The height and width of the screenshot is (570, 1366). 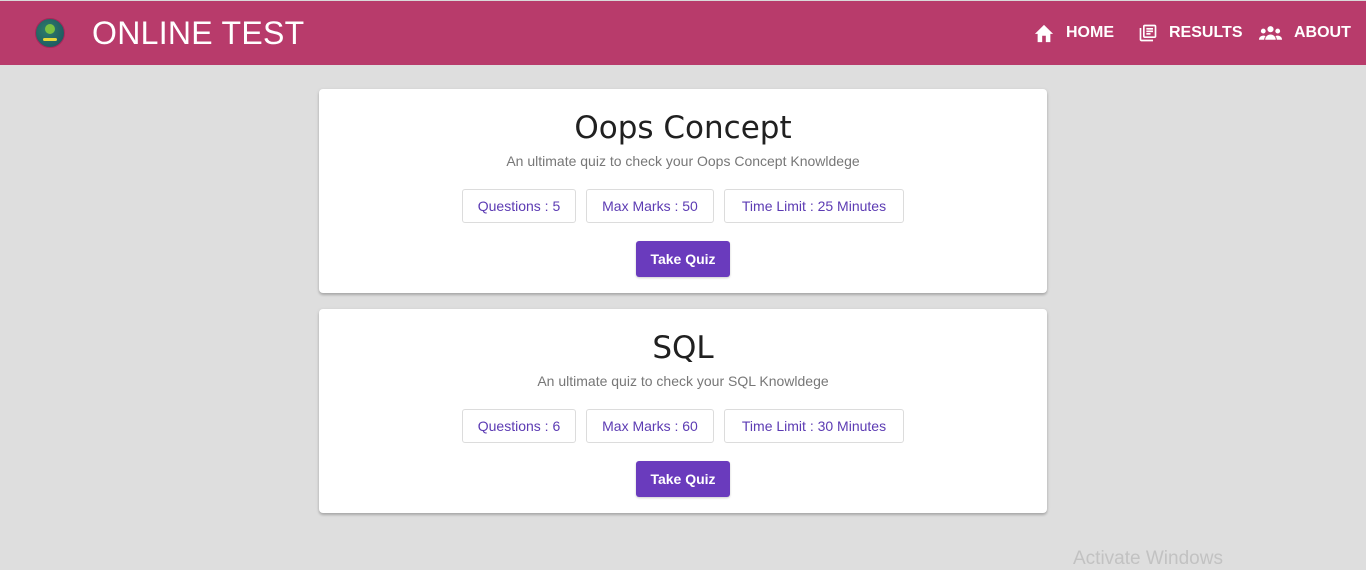 What do you see at coordinates (683, 348) in the screenshot?
I see `quiz-title: SQL` at bounding box center [683, 348].